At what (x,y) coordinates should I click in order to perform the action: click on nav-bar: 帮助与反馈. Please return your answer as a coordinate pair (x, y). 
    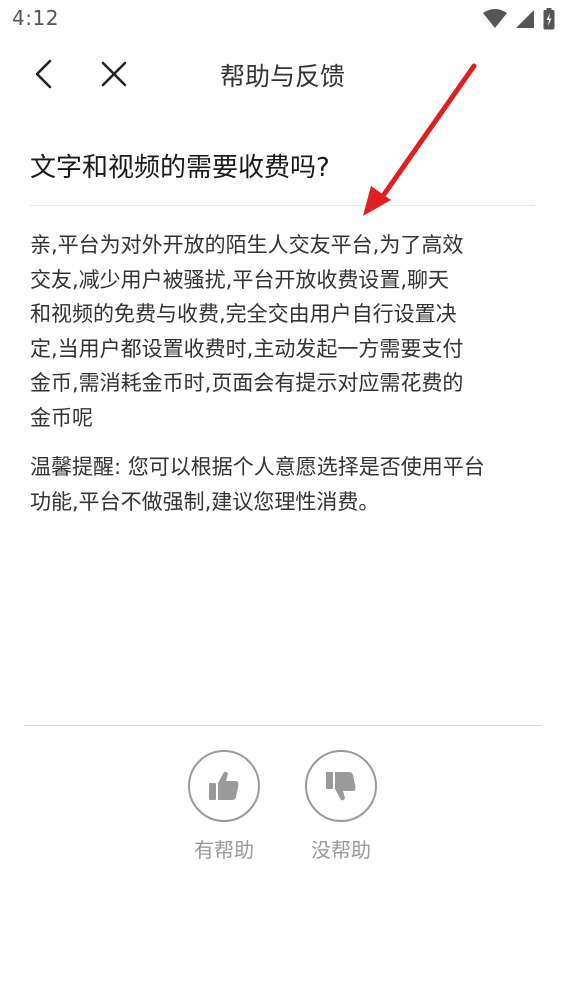
    Looking at the image, I should click on (282, 74).